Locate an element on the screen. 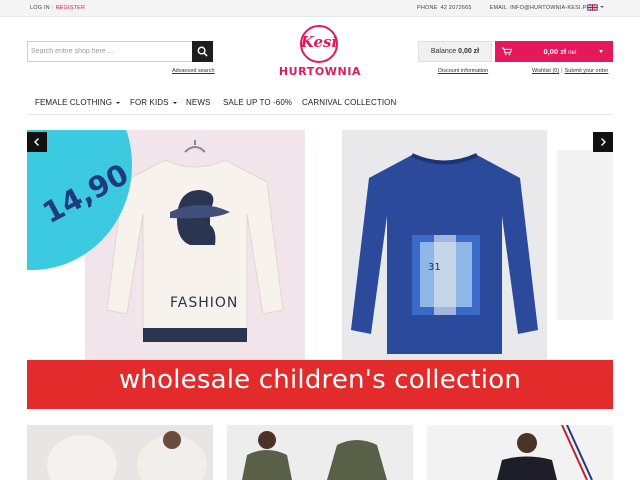 The width and height of the screenshot is (640, 480). chevron-right-icon is located at coordinates (603, 142).